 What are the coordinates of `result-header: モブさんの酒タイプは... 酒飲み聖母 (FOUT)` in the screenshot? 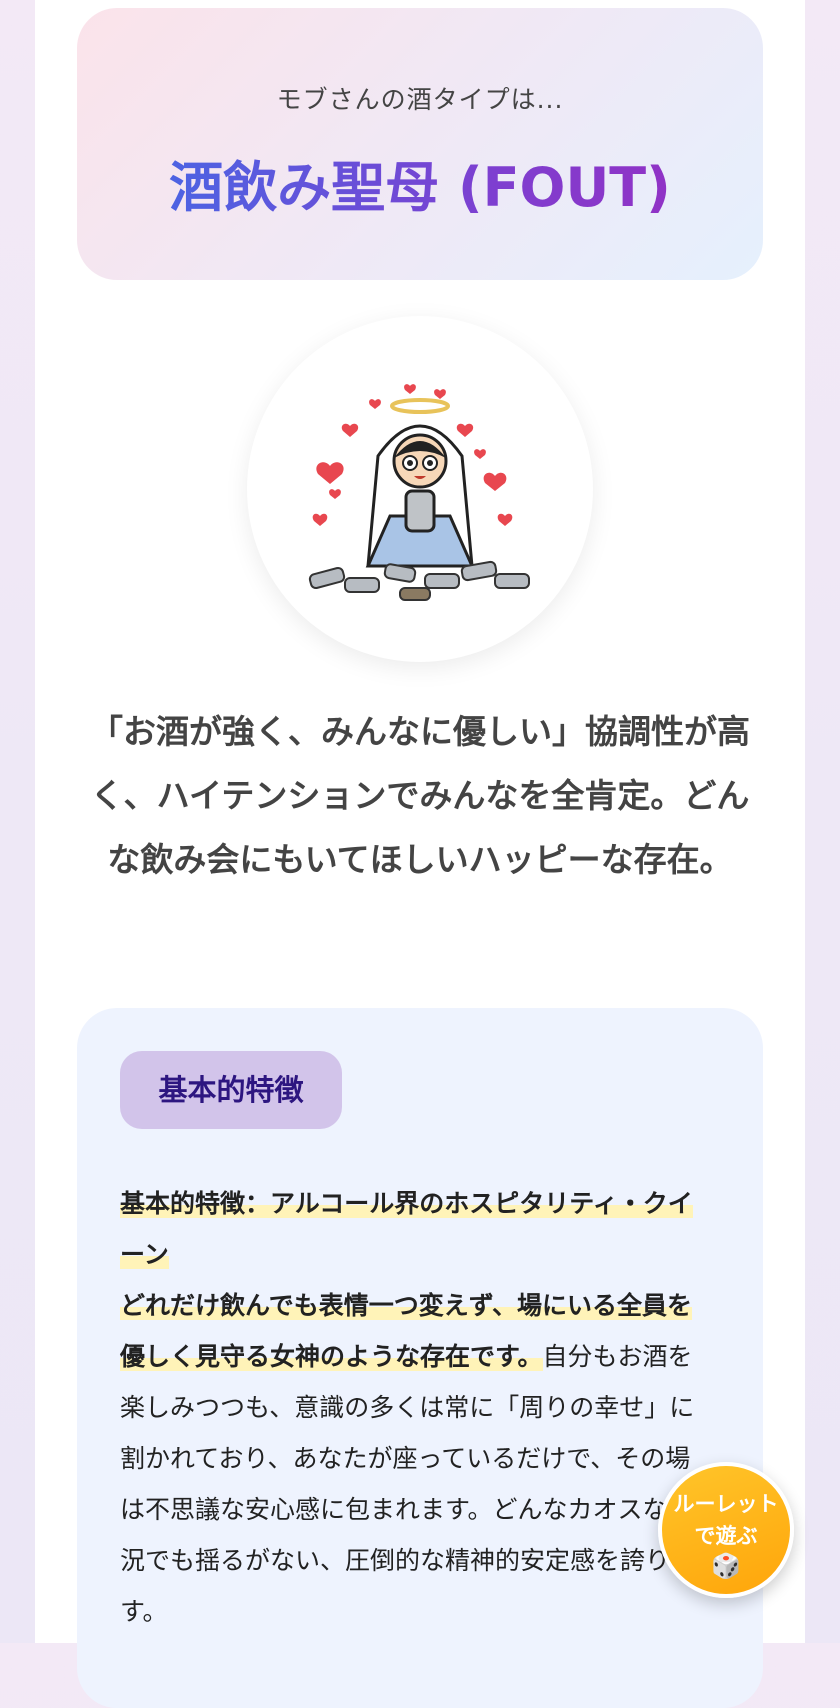 It's located at (420, 144).